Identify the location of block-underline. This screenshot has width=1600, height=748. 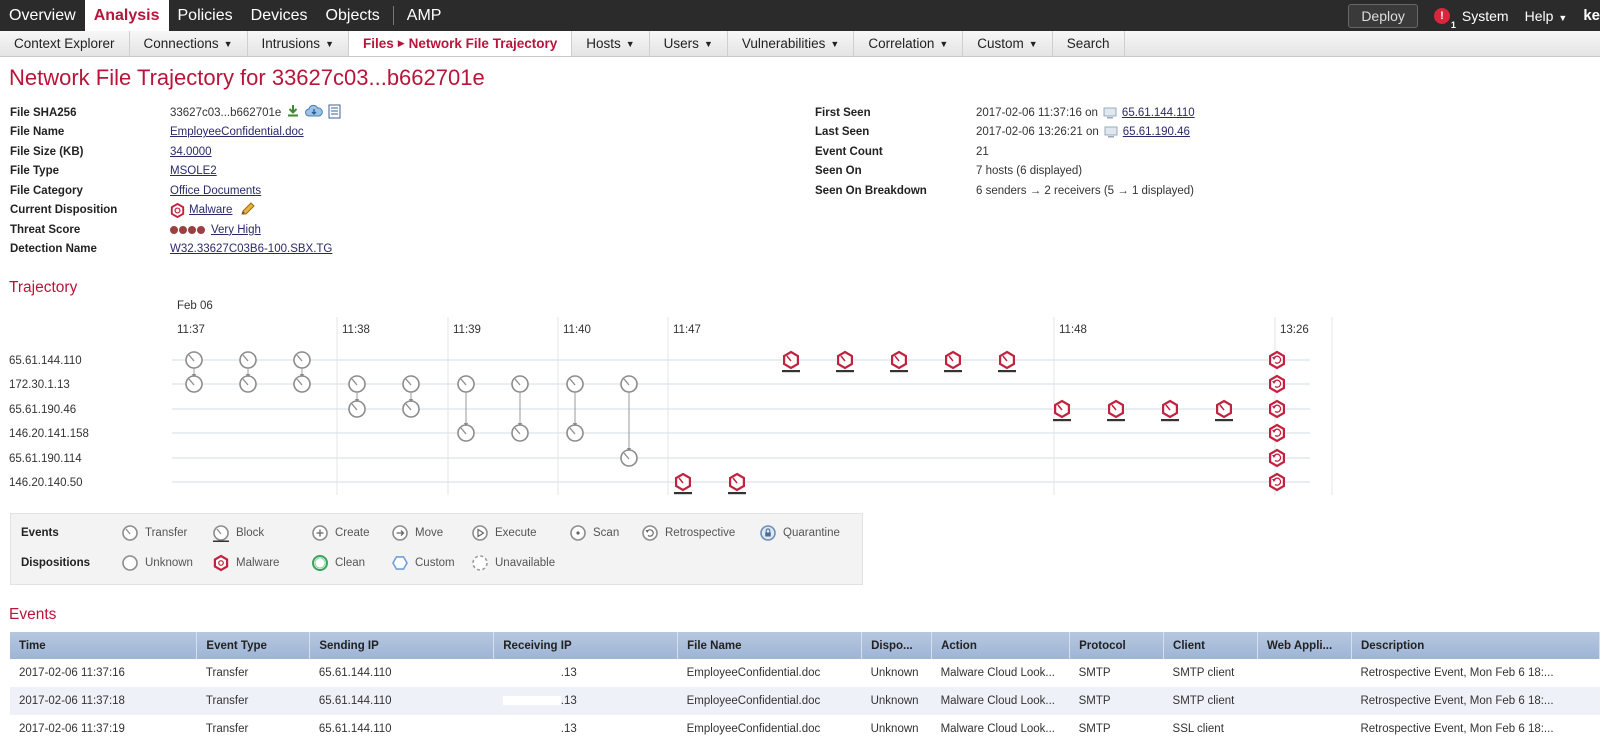
(1062, 420).